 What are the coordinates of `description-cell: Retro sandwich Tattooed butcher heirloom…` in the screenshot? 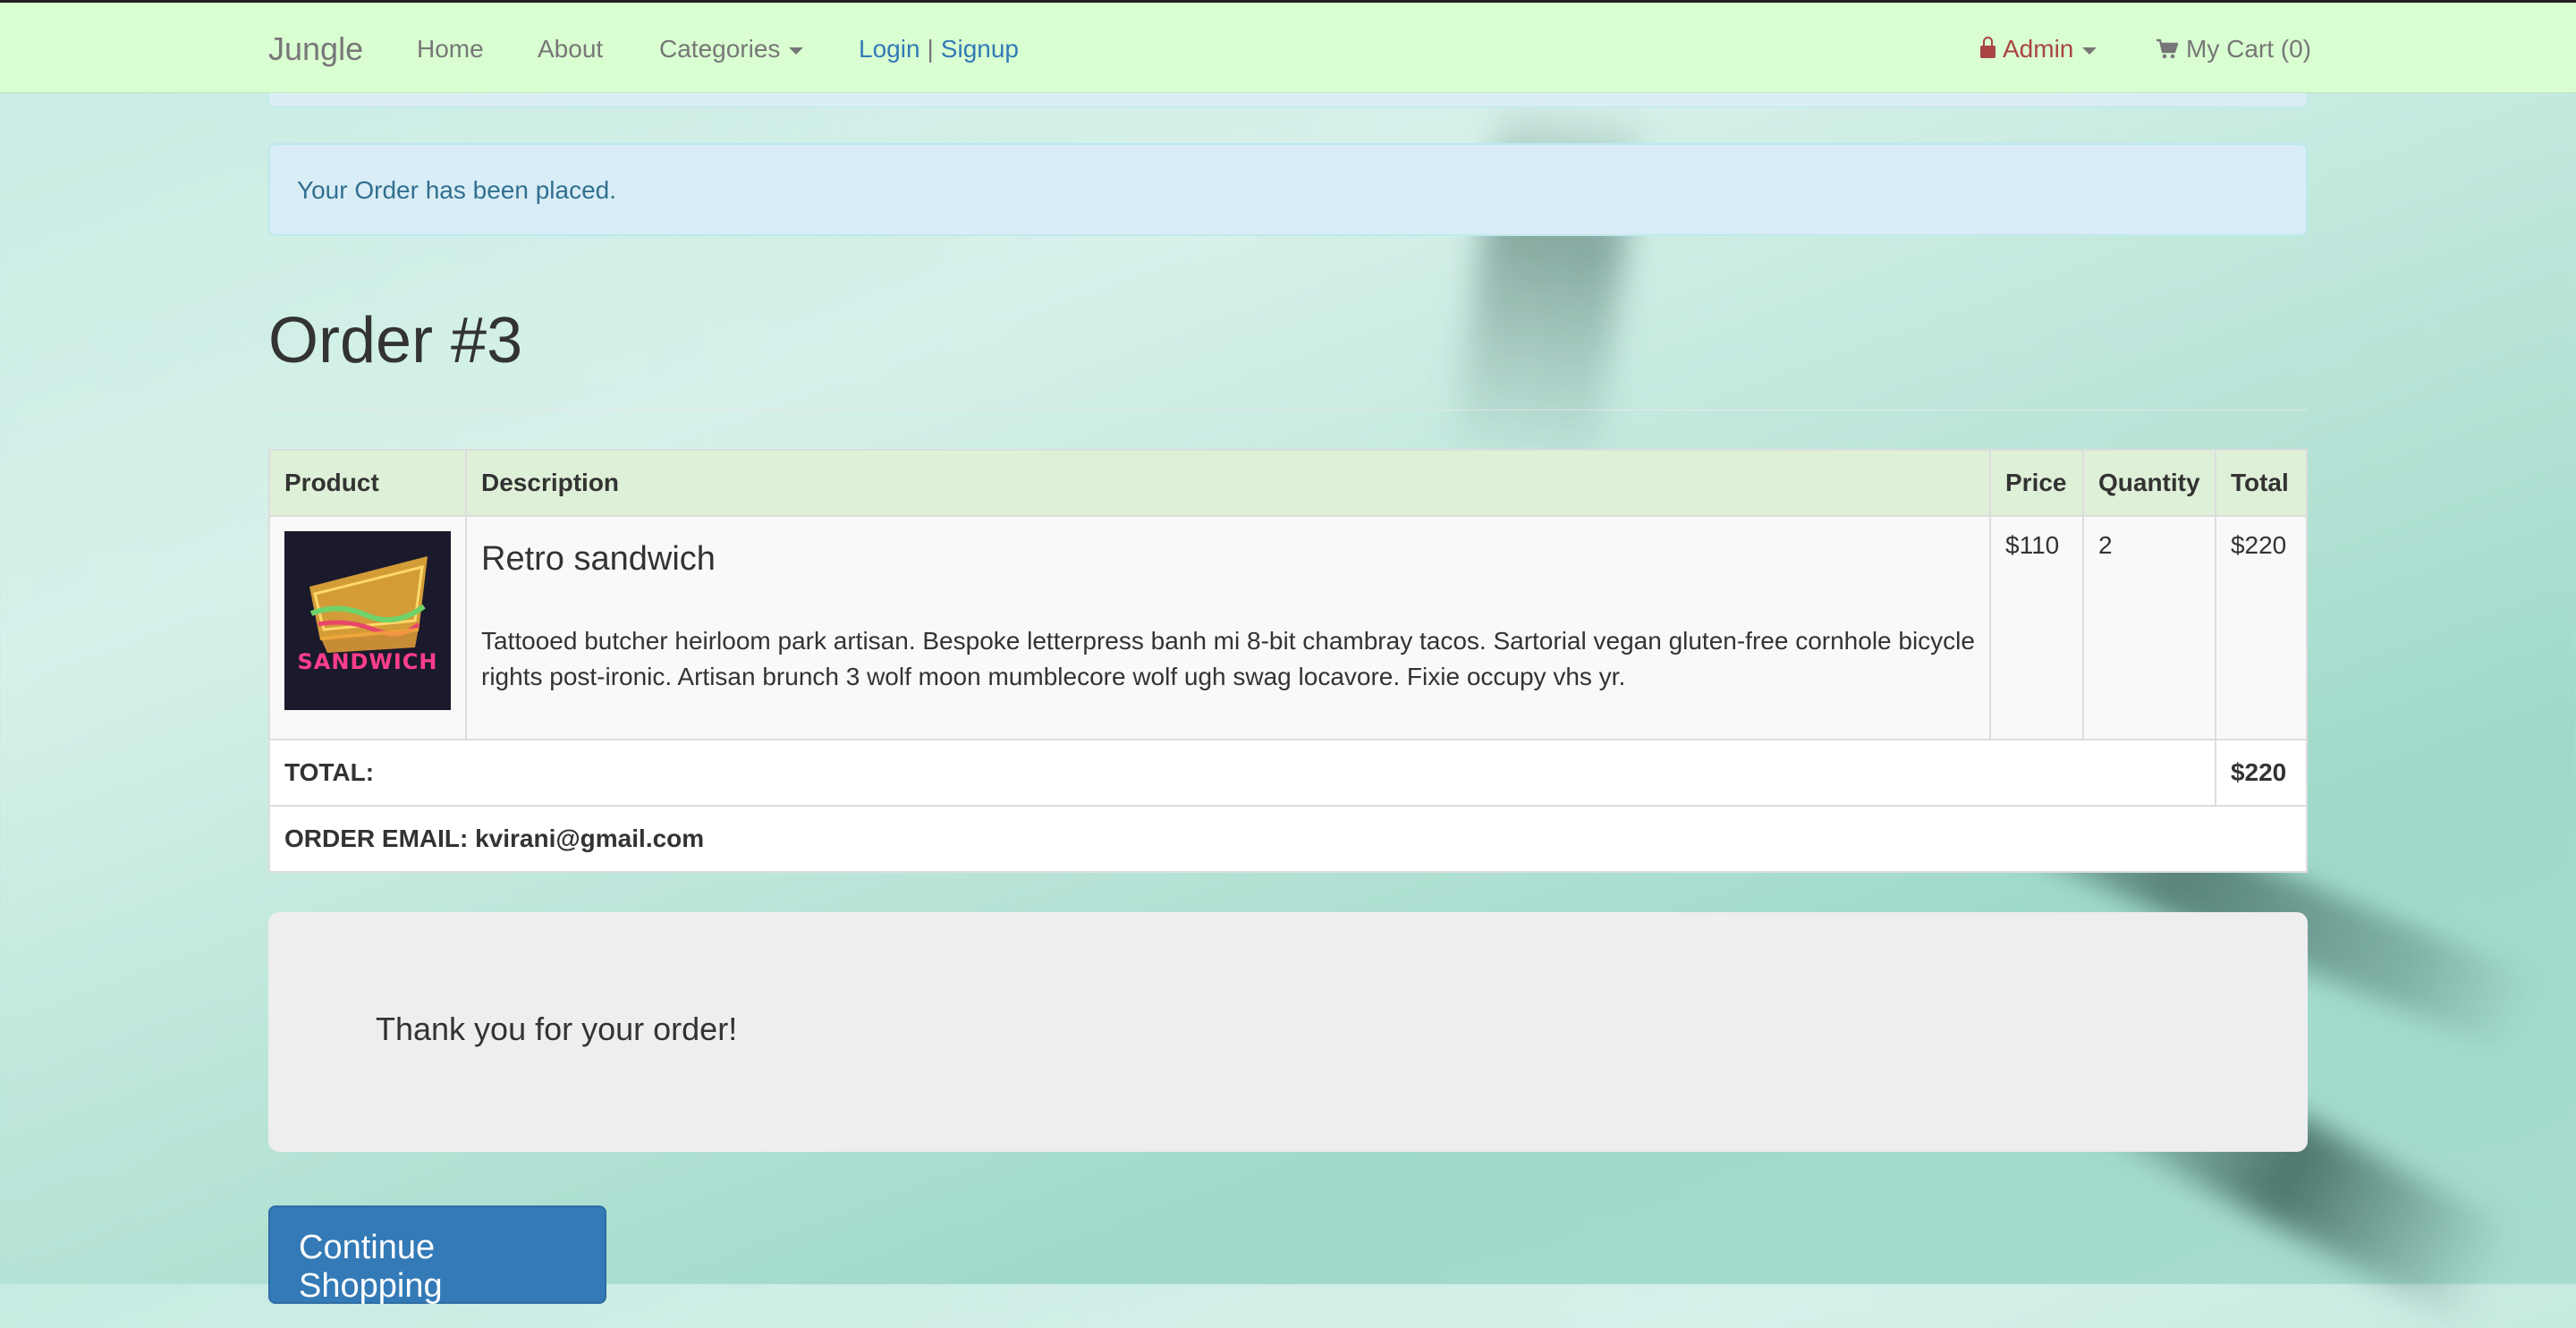 It's located at (1228, 627).